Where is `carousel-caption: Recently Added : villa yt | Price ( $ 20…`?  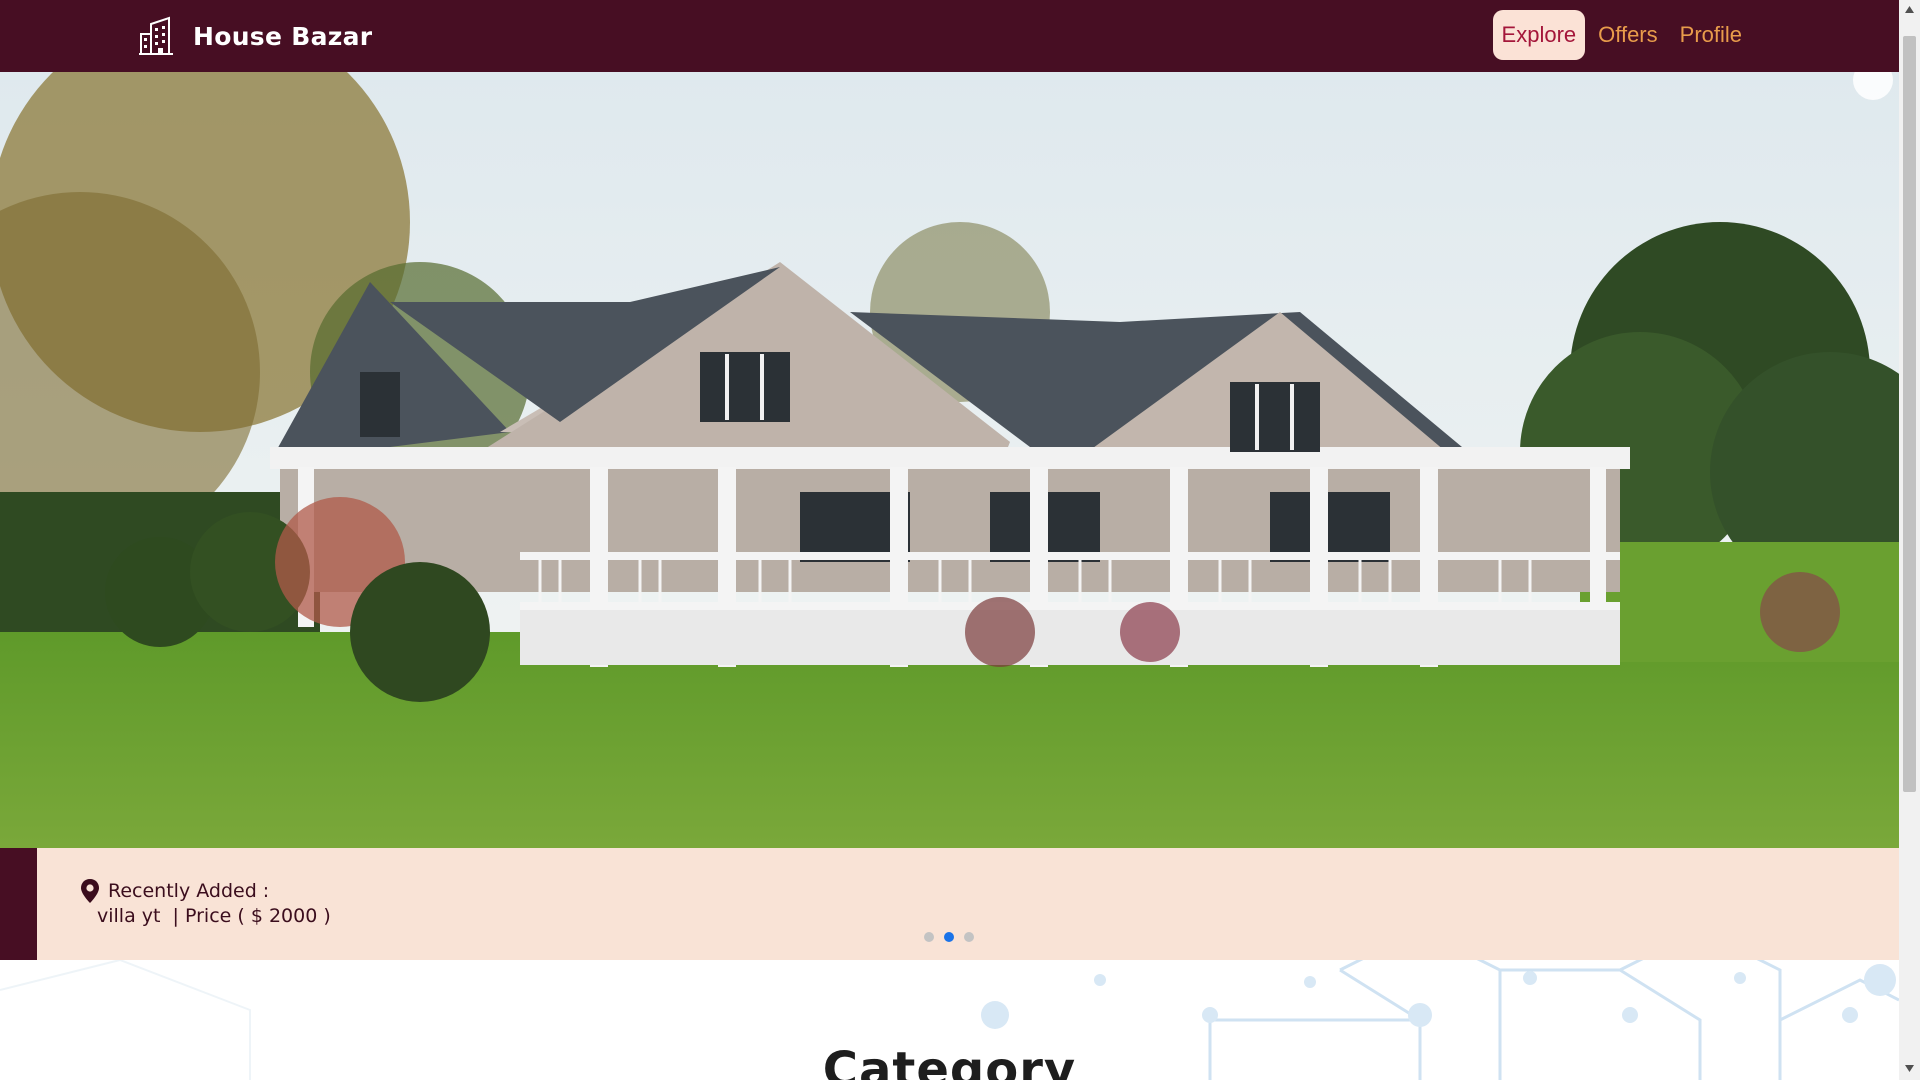 carousel-caption: Recently Added : villa yt | Price ( $ 20… is located at coordinates (949, 904).